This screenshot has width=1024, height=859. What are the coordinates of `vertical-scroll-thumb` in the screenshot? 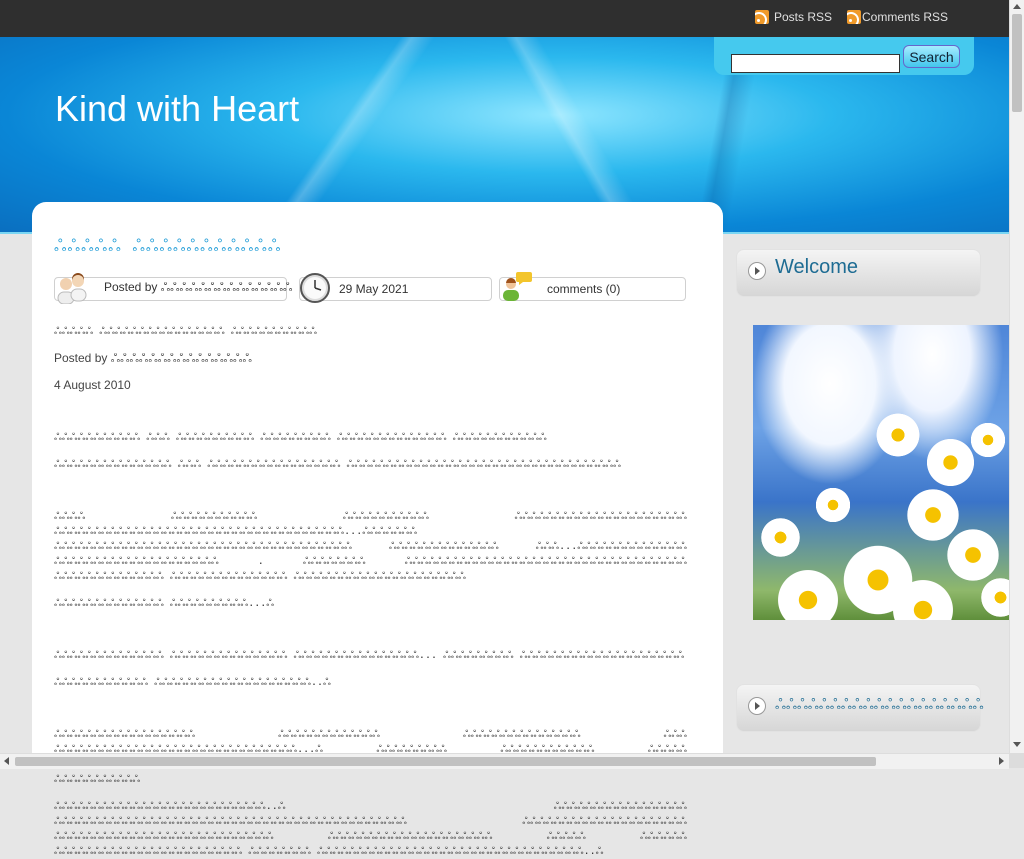 It's located at (1017, 63).